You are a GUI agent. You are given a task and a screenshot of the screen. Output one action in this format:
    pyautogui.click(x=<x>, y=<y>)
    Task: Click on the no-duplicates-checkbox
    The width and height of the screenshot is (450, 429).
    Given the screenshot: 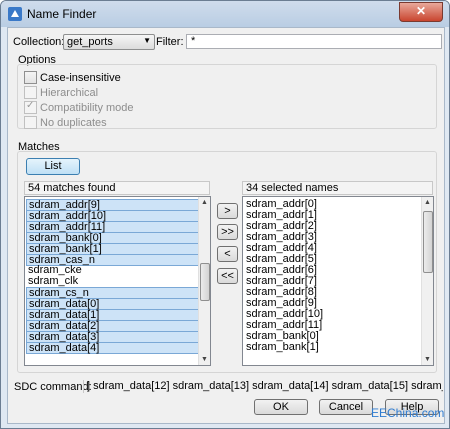 What is the action you would take?
    pyautogui.click(x=30, y=122)
    